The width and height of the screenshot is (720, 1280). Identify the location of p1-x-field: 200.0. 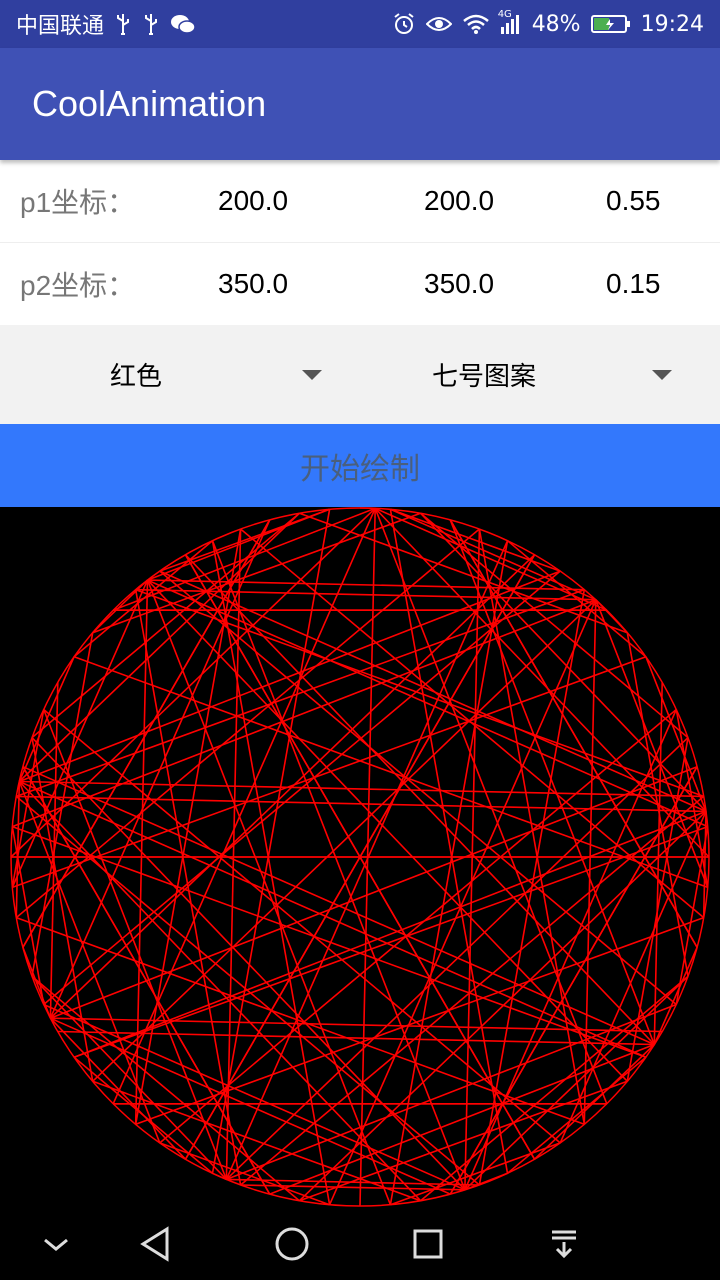
(253, 201).